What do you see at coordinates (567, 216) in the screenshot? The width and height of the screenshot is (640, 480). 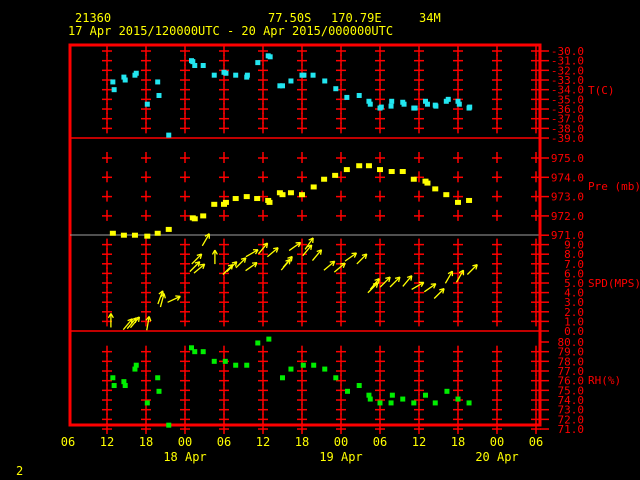 I see `y-tick-label: 972.0` at bounding box center [567, 216].